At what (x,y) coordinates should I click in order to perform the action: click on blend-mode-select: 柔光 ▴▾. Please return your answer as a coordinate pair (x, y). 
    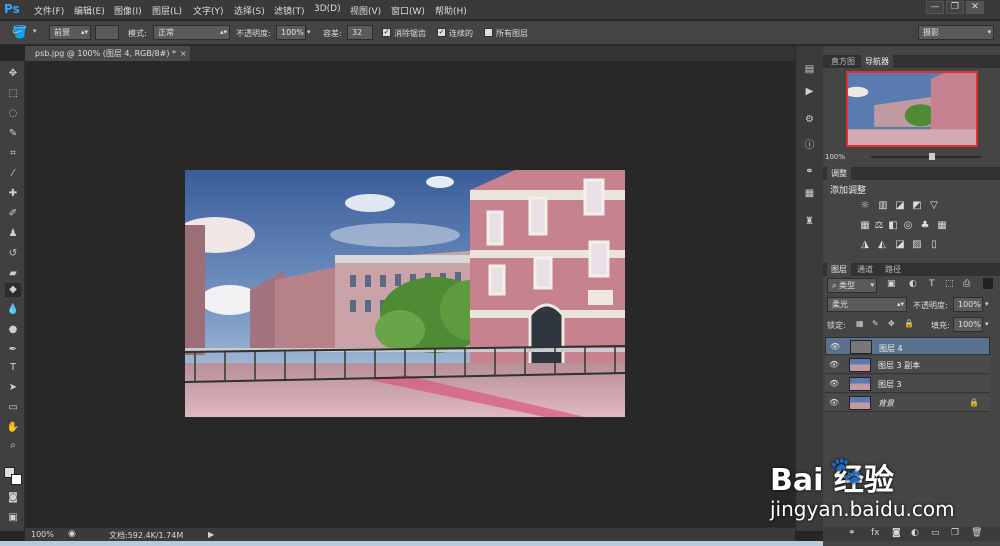
    Looking at the image, I should click on (867, 304).